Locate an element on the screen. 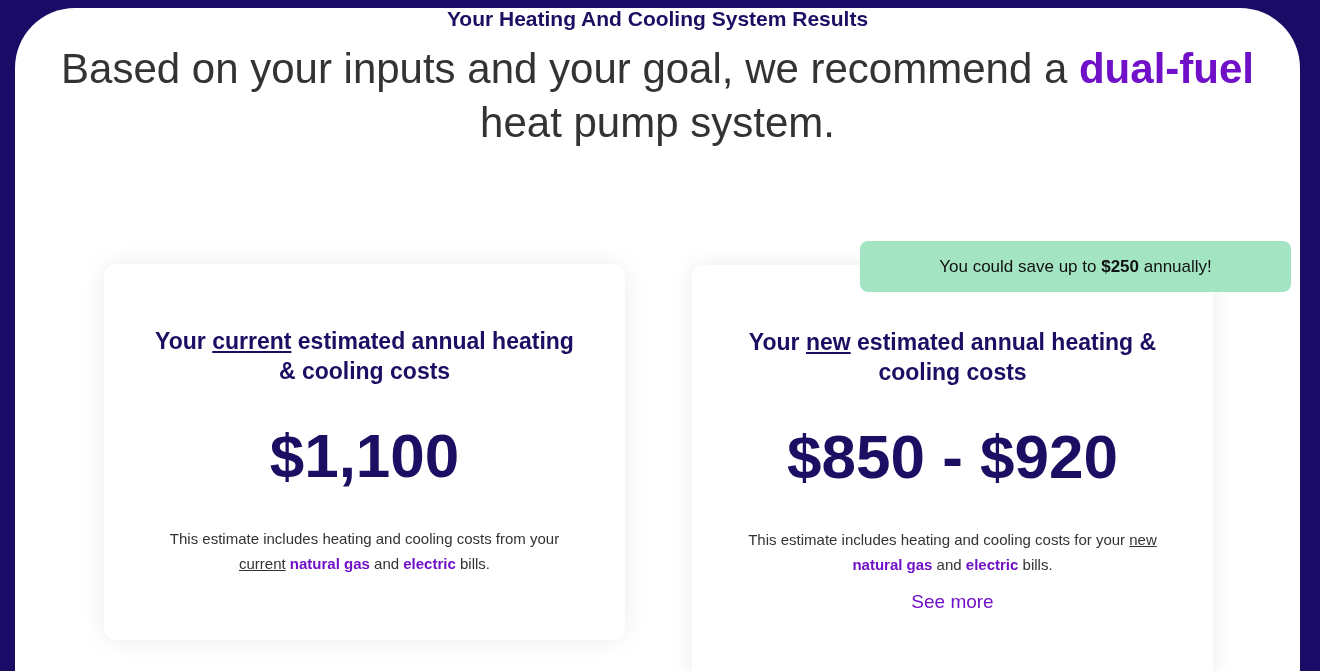 This screenshot has width=1320, height=671. card-heading: Your current estimated annual heating & cooling costs is located at coordinates (364, 356).